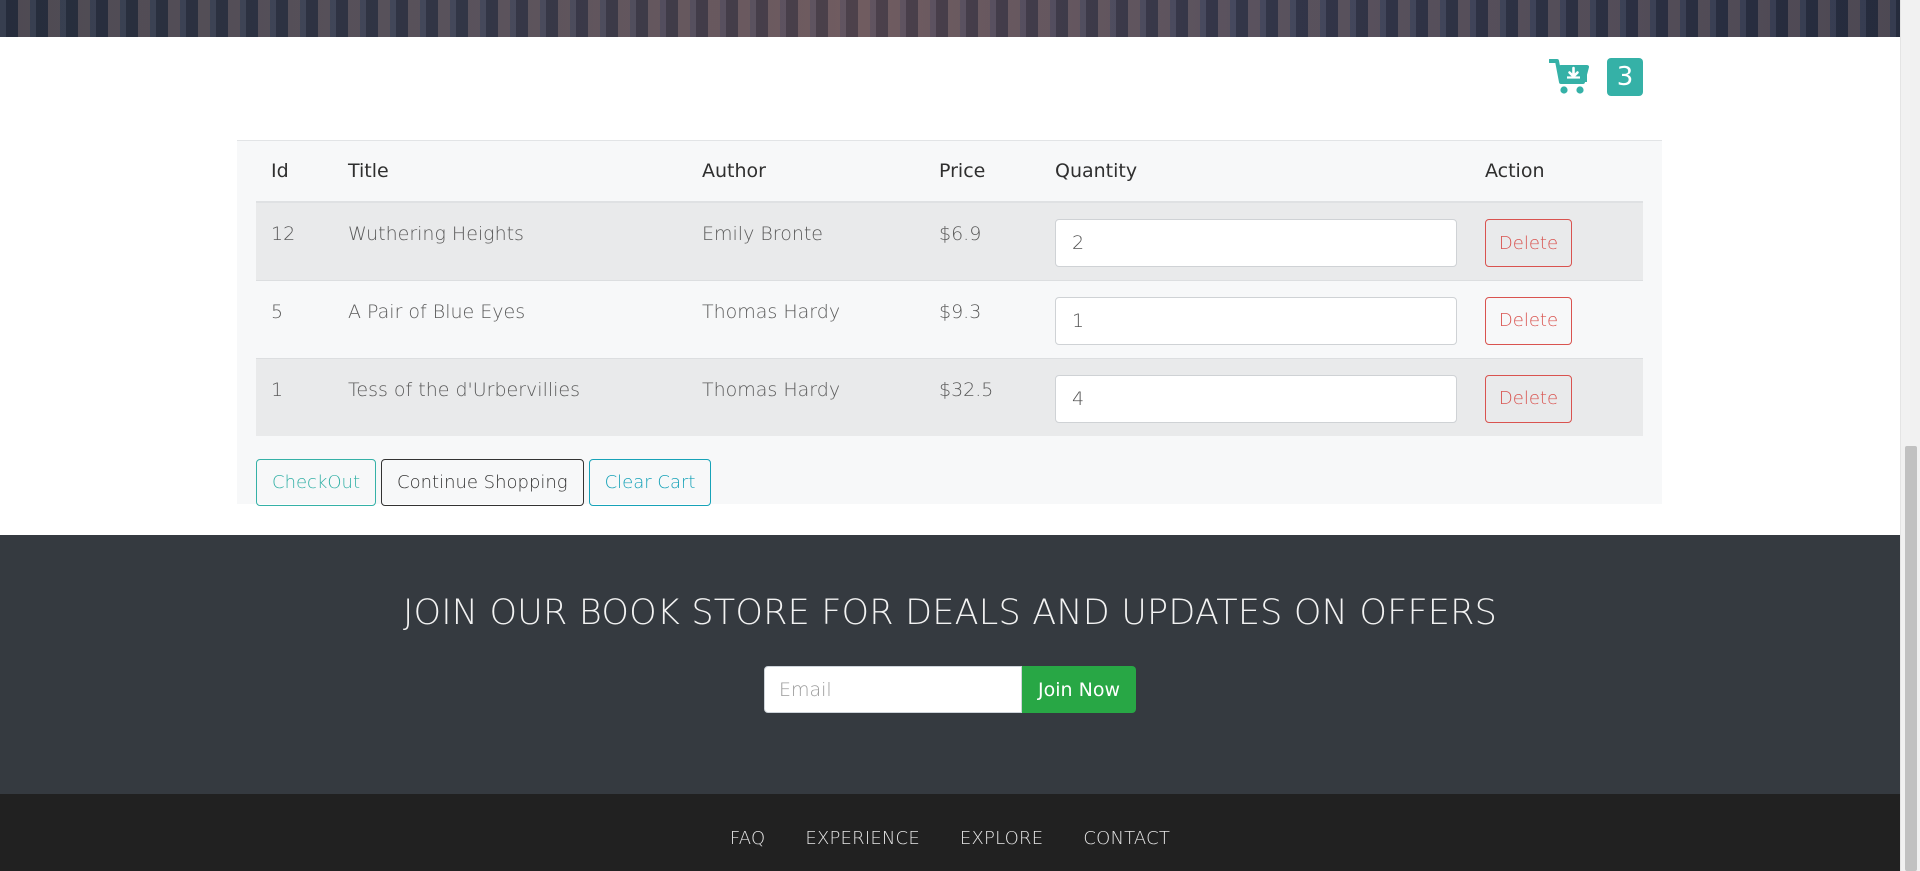  Describe the element at coordinates (805, 172) in the screenshot. I see `column-header-author: Author` at that location.